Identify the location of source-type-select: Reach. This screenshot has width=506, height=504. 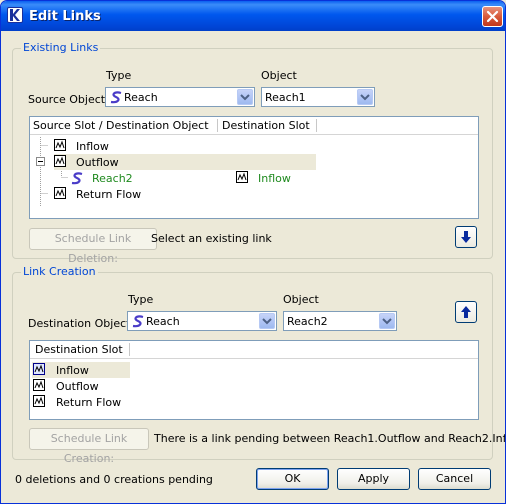
(180, 97).